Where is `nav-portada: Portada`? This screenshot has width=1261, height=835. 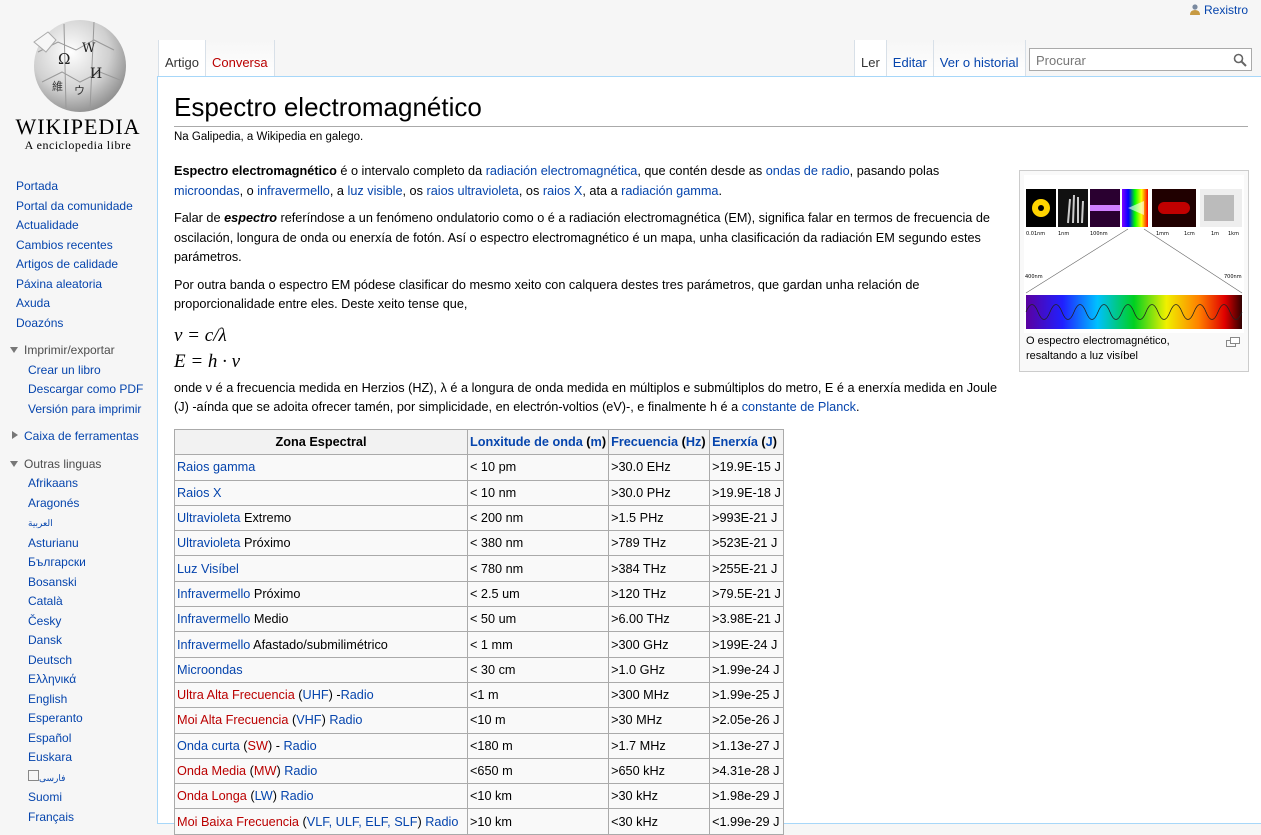 nav-portada: Portada is located at coordinates (37, 186).